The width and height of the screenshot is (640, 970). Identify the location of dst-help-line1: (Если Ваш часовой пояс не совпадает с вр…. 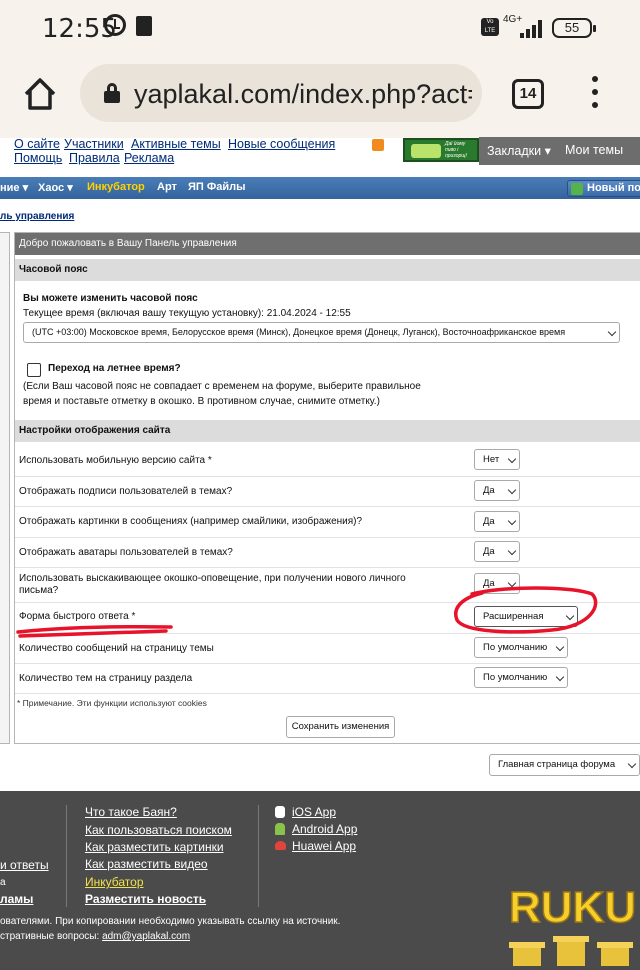
(222, 386).